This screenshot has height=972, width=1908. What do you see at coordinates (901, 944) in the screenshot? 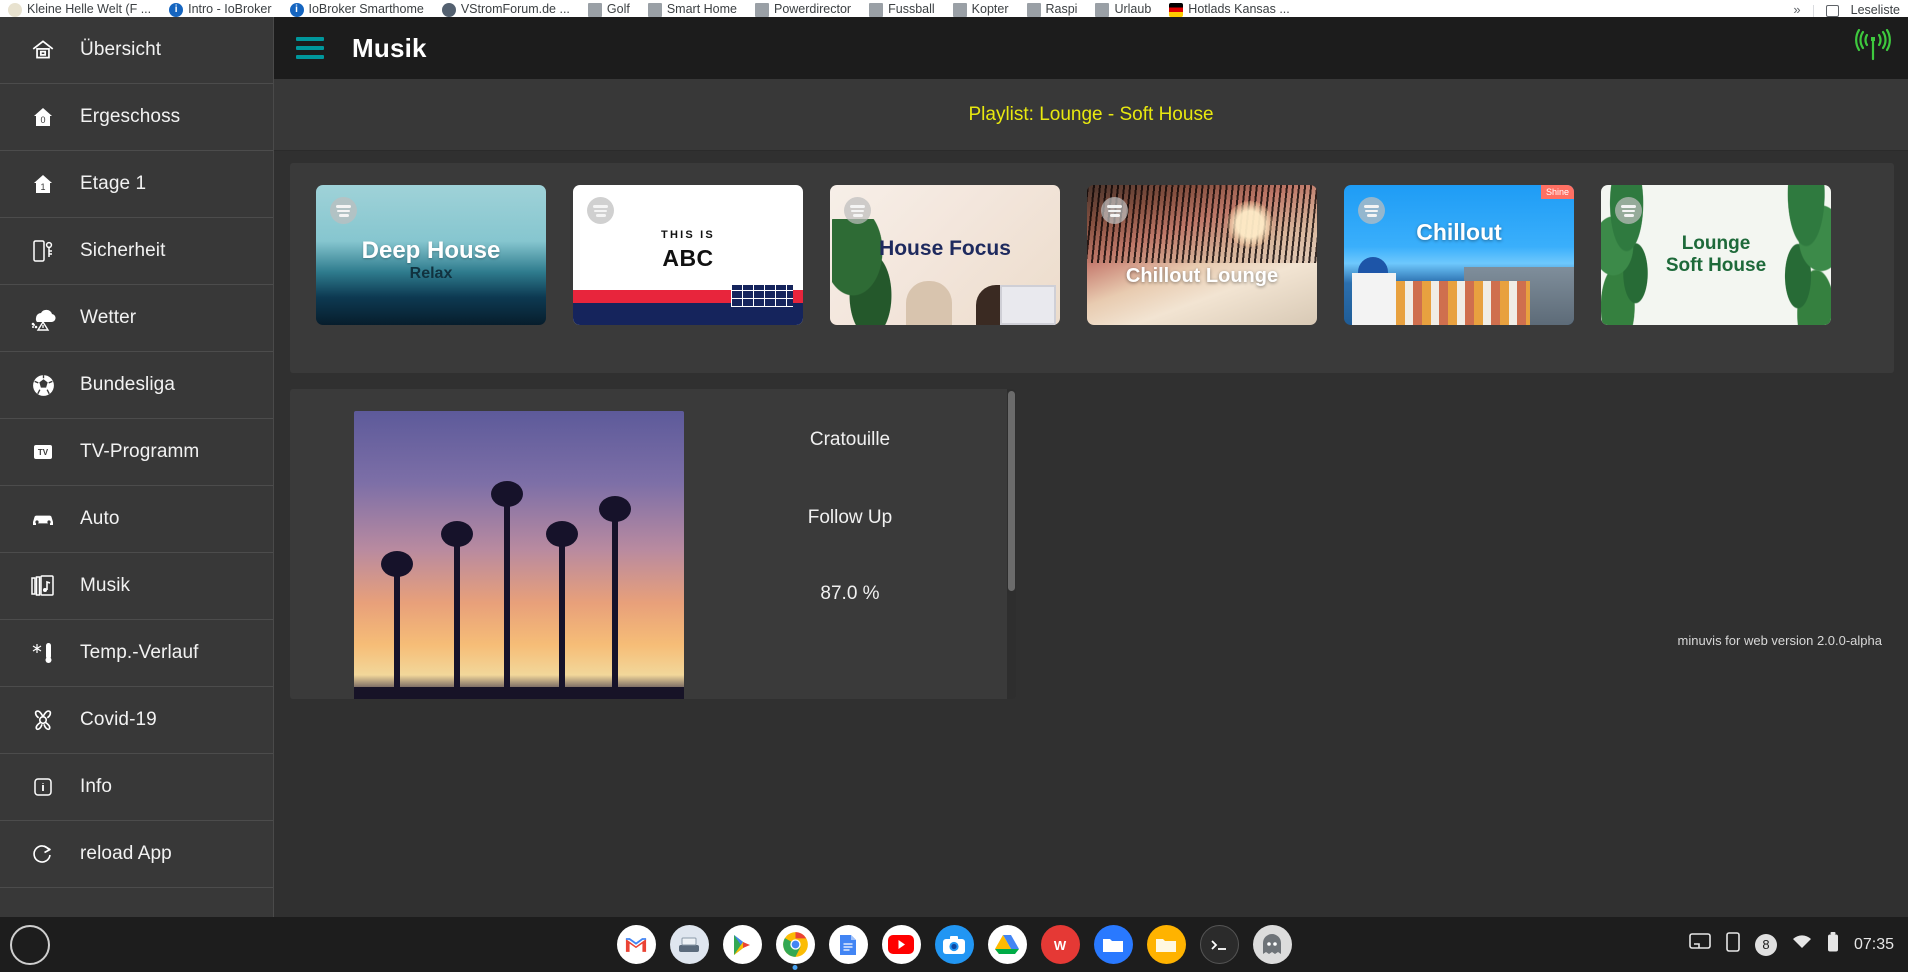
I see `youtube-icon` at bounding box center [901, 944].